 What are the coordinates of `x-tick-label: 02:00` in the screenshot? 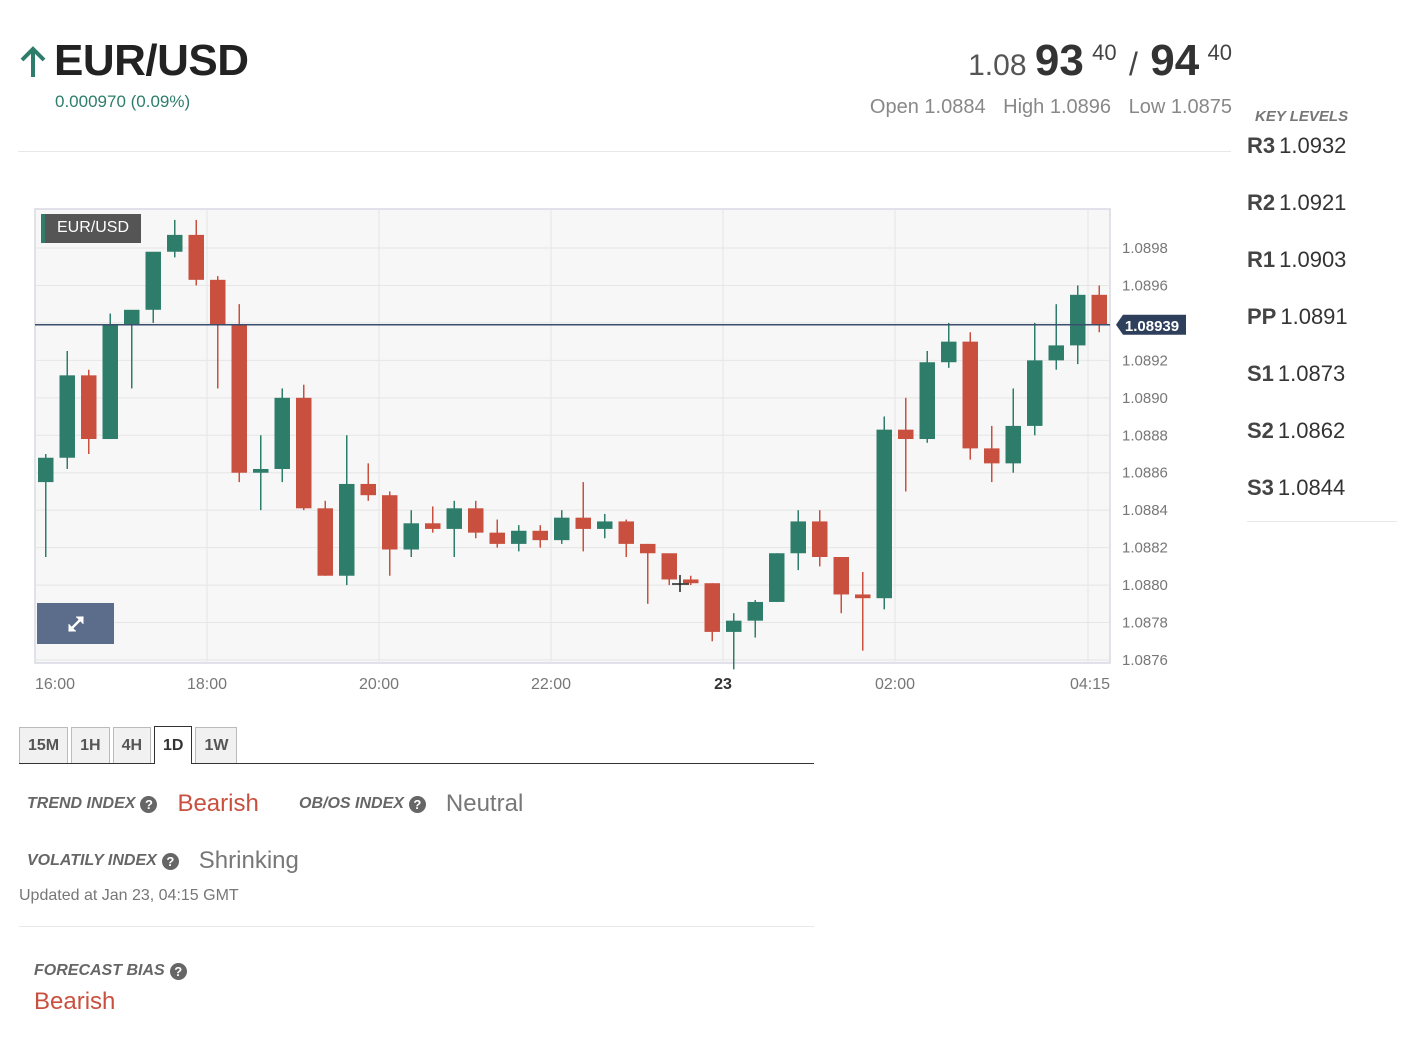 It's located at (895, 684).